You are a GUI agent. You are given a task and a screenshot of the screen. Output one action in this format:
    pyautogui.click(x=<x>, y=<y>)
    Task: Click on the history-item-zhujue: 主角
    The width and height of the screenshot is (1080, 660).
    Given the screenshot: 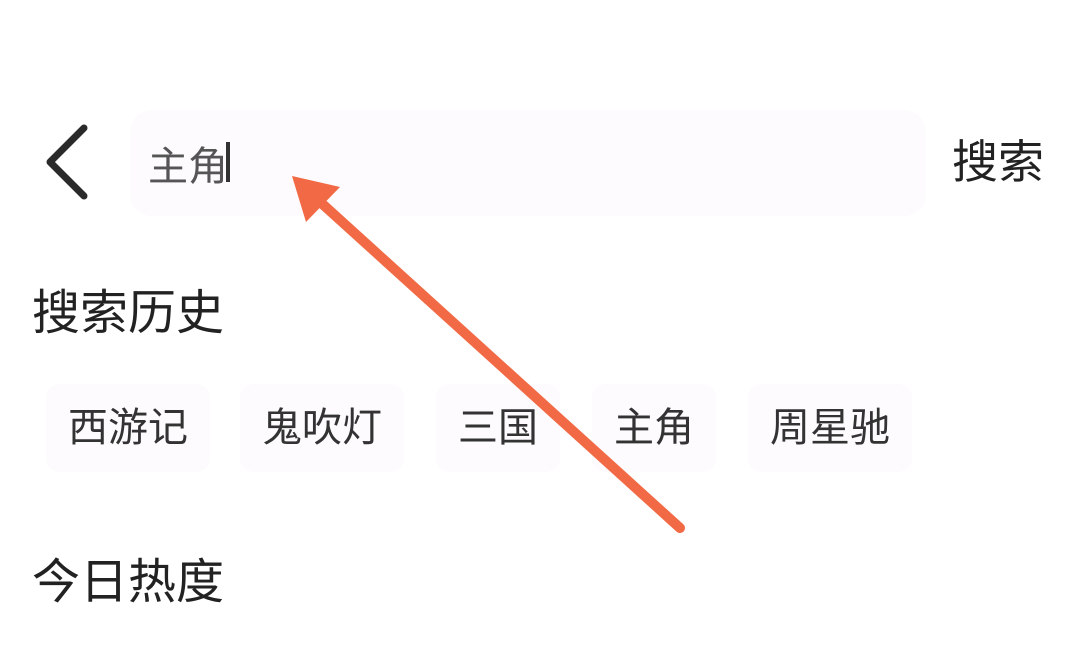 What is the action you would take?
    pyautogui.click(x=654, y=428)
    